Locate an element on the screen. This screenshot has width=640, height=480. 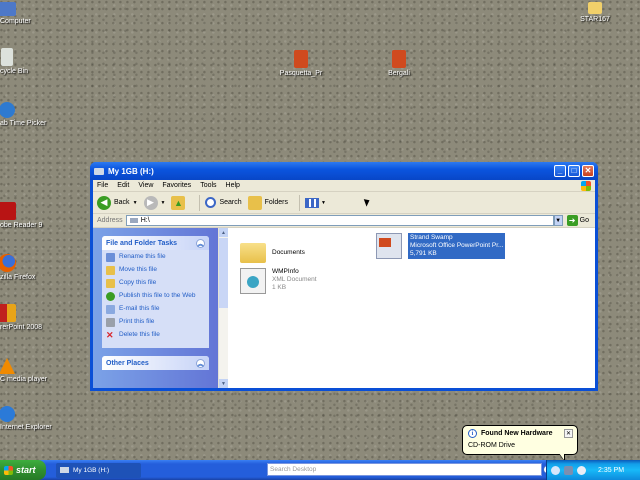
desktop-icon-star167: STAR167 is located at coordinates (595, 13).